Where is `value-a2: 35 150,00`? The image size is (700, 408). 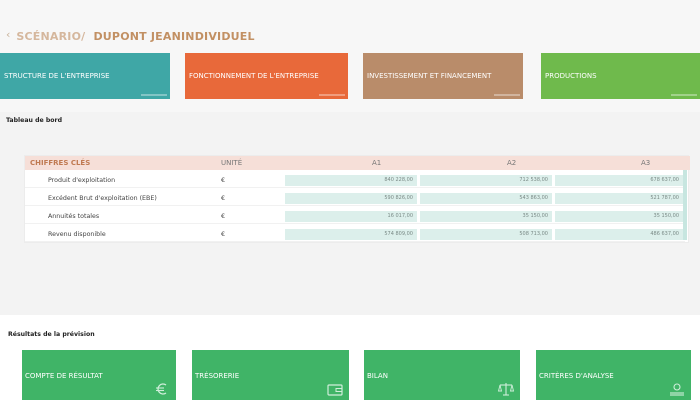
value-a2: 35 150,00 is located at coordinates (486, 216).